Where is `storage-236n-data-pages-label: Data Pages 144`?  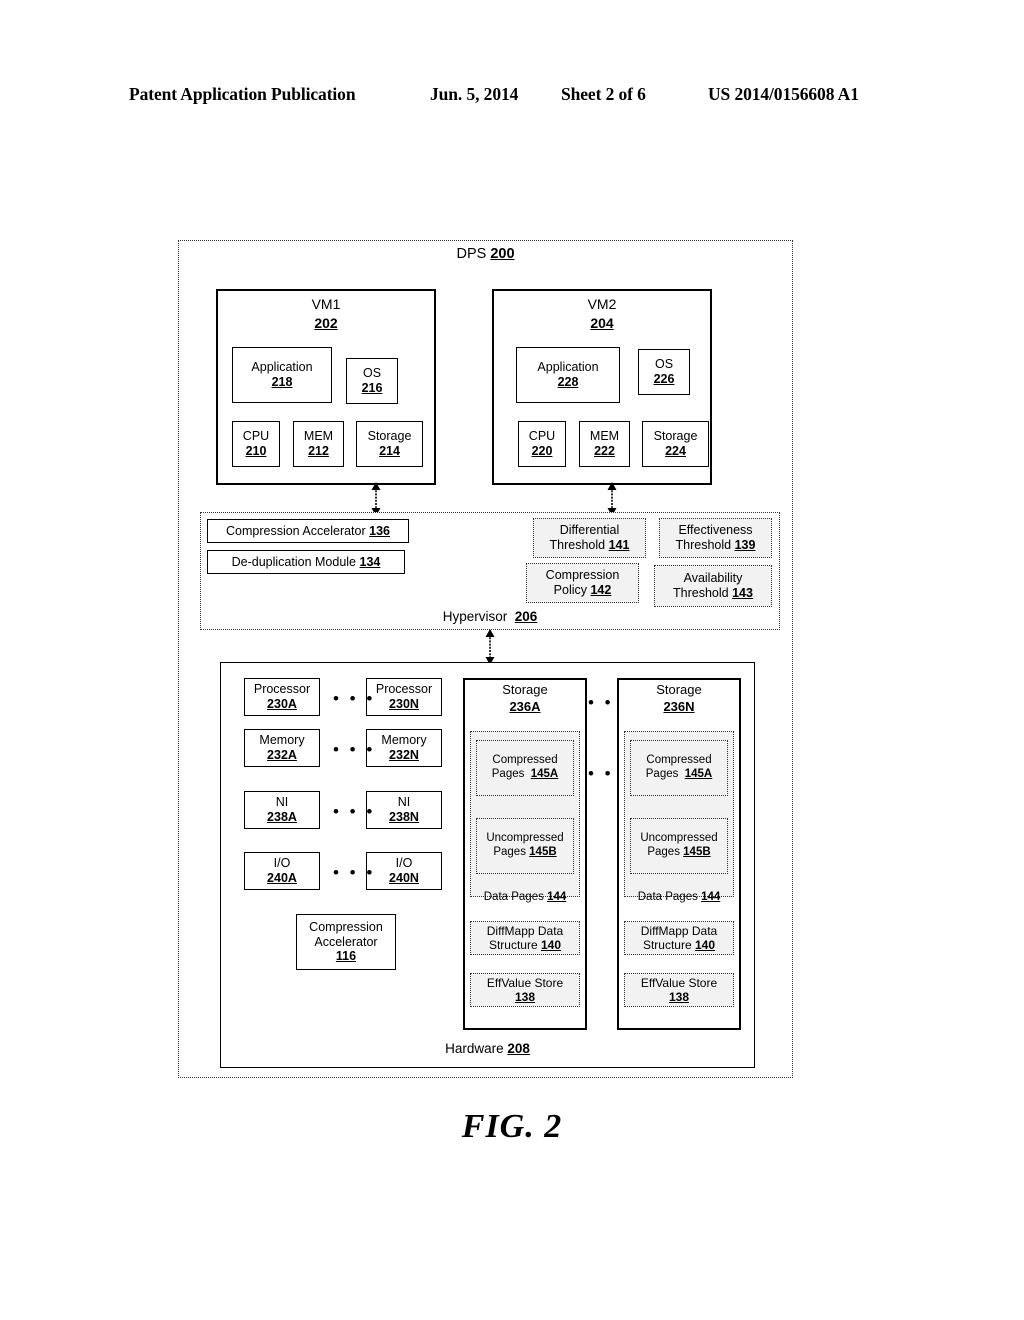
storage-236n-data-pages-label: Data Pages 144 is located at coordinates (679, 897).